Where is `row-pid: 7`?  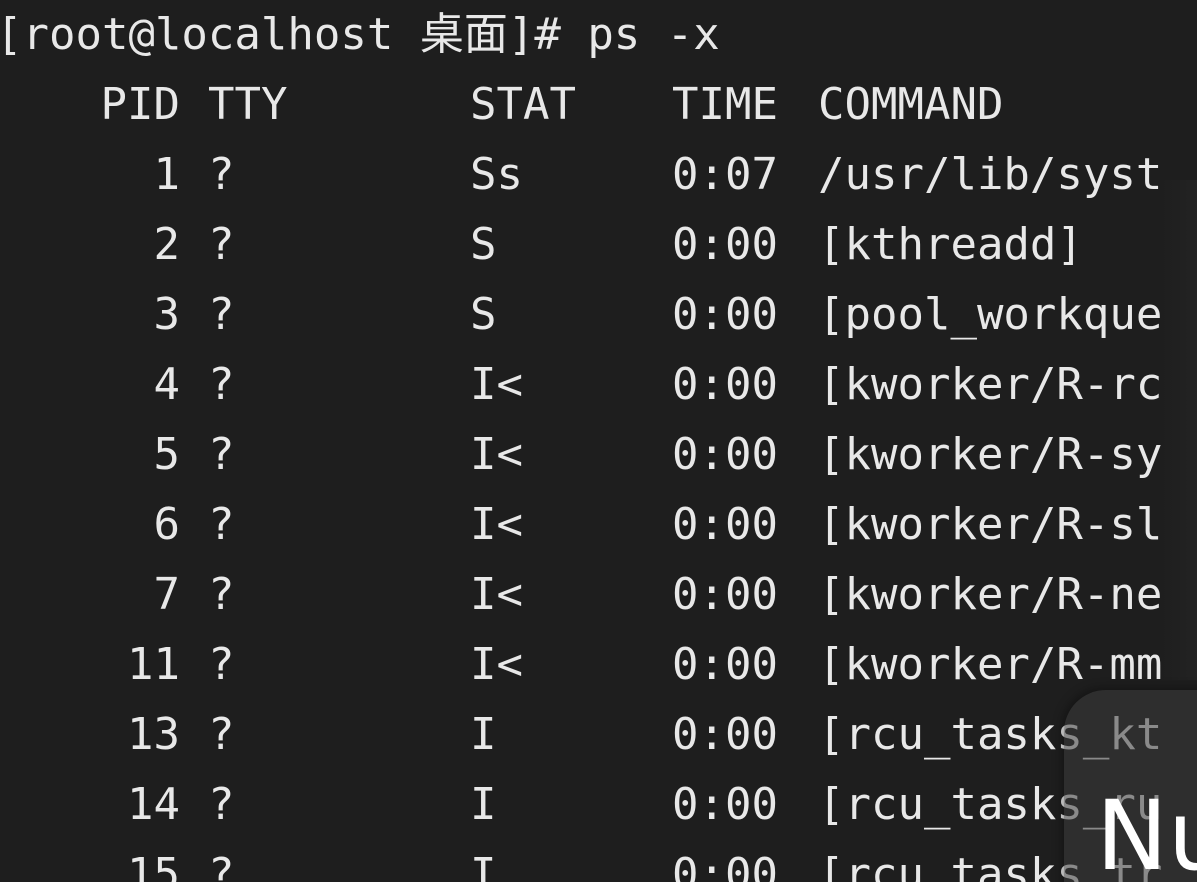 row-pid: 7 is located at coordinates (167, 594).